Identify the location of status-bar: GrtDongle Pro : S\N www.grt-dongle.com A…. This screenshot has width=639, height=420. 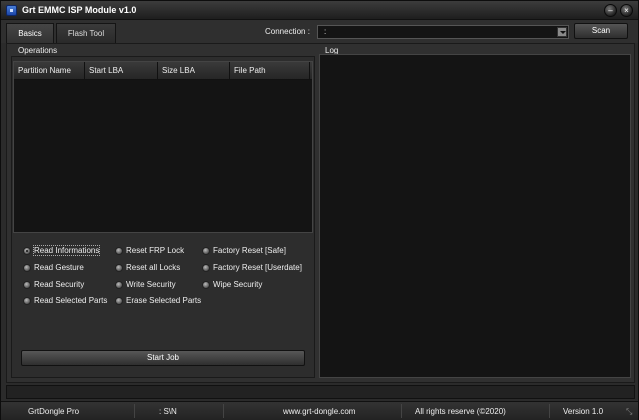
(319, 410).